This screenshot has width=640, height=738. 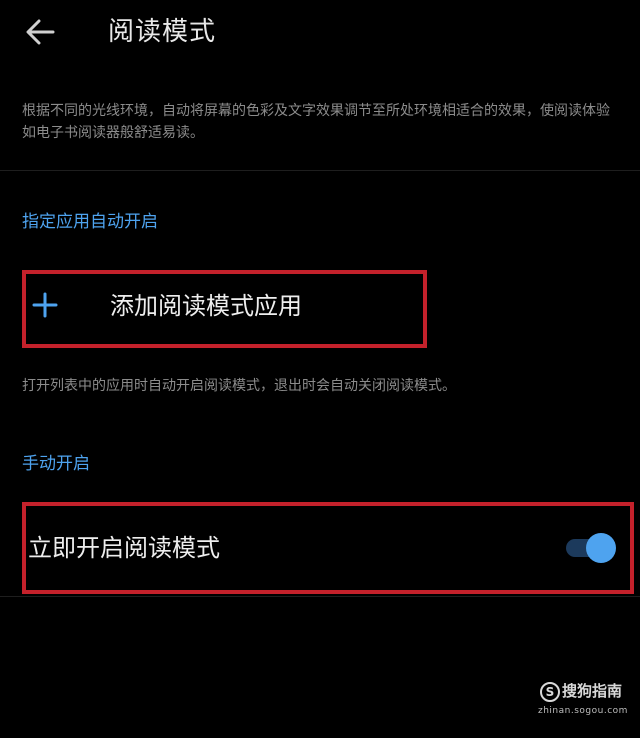 What do you see at coordinates (239, 386) in the screenshot?
I see `auto-open-hint: 打开列表中的应用时自动开启阅读模式，退出时会自动关闭阅读模式。` at bounding box center [239, 386].